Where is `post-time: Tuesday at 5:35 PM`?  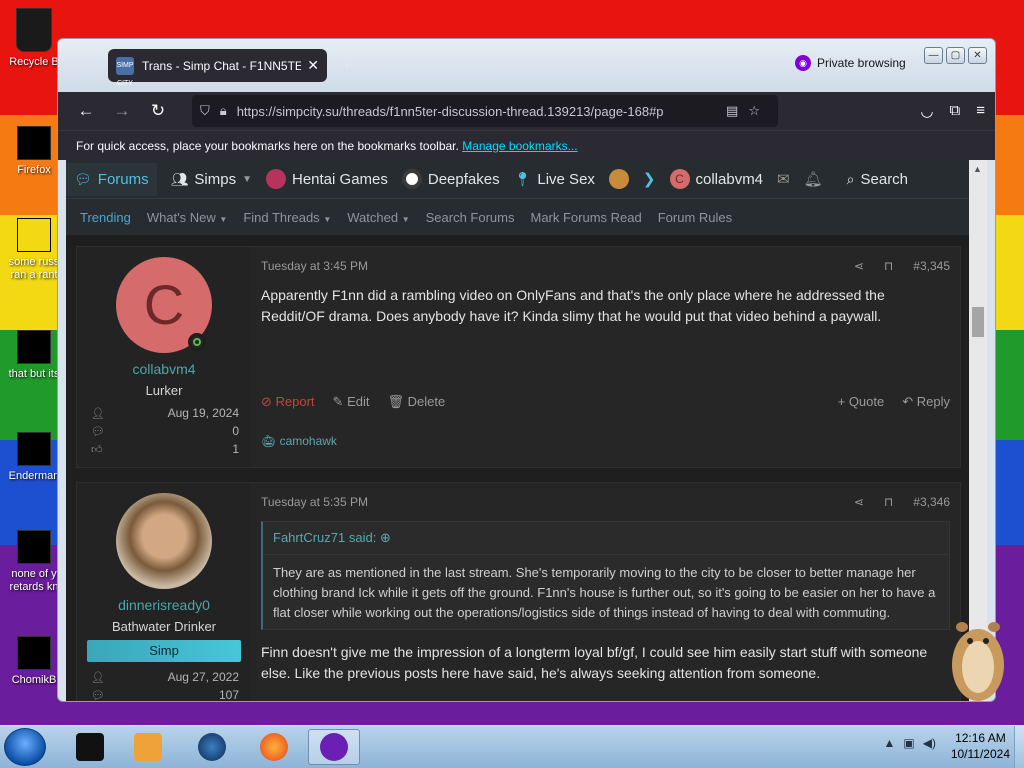 post-time: Tuesday at 5:35 PM is located at coordinates (314, 502).